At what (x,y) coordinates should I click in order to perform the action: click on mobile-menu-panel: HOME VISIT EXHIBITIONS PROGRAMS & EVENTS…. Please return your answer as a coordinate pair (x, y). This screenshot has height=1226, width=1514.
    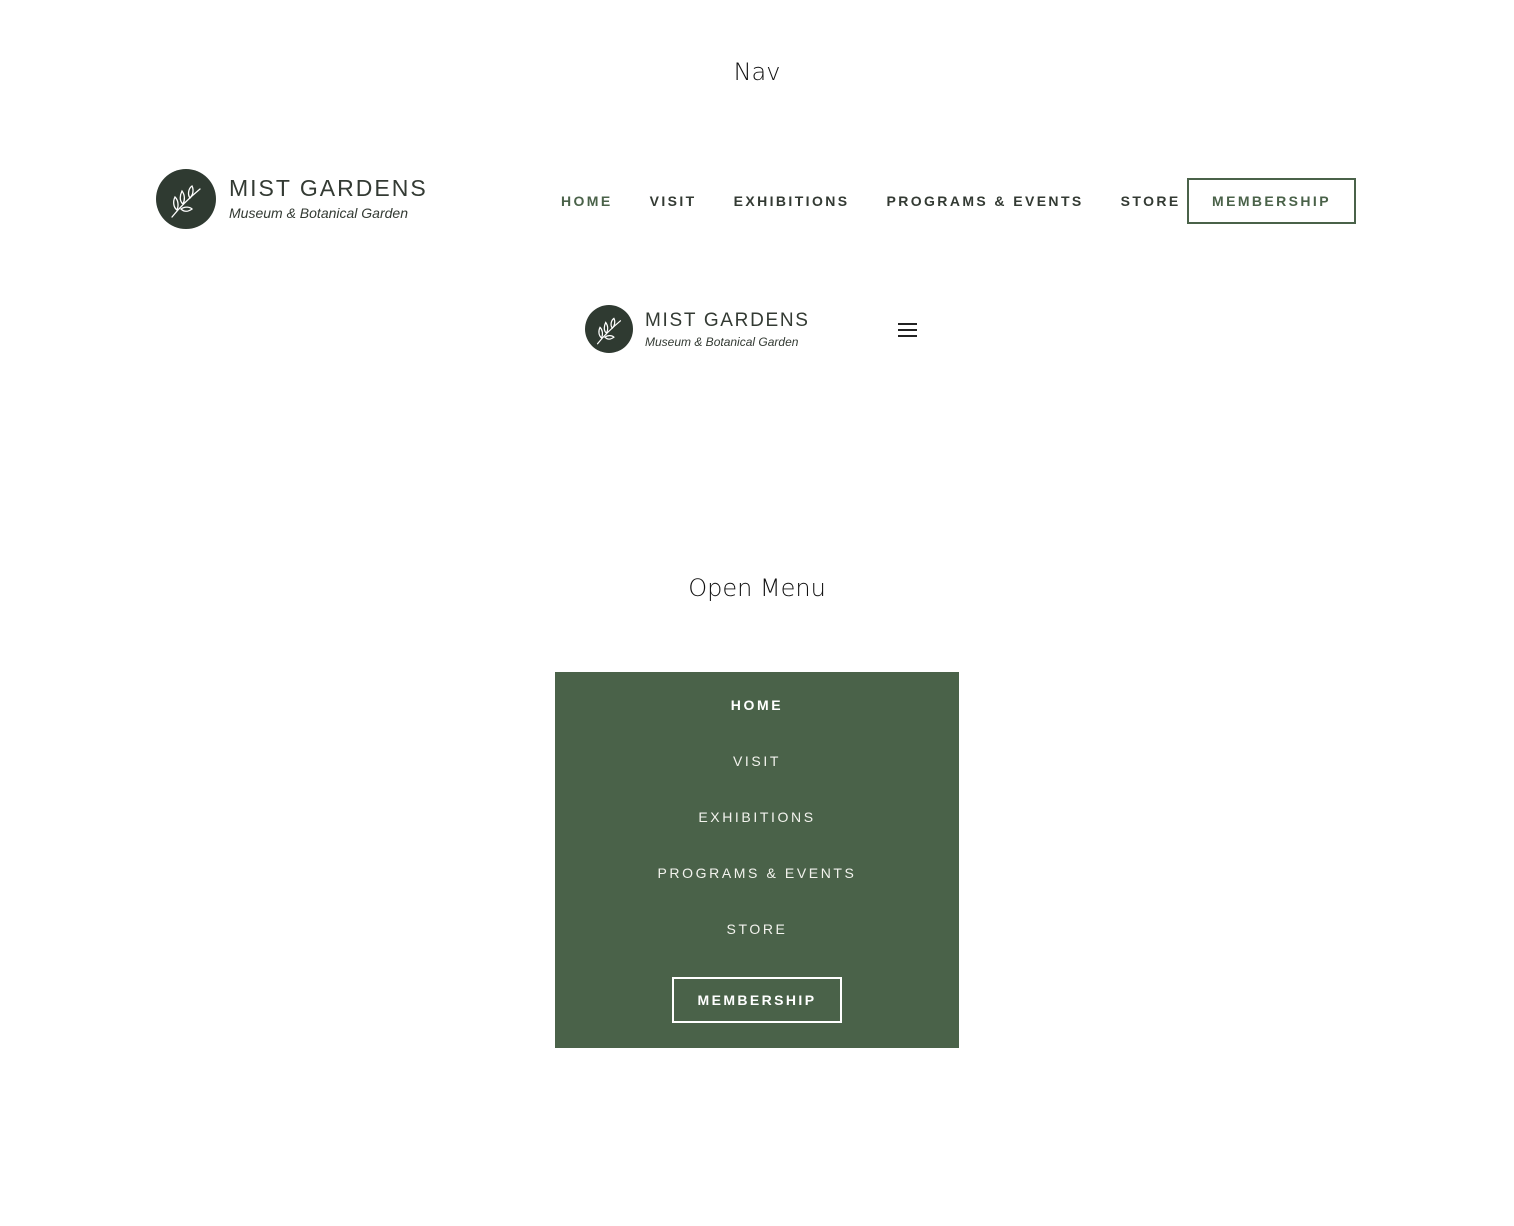
    Looking at the image, I should click on (757, 860).